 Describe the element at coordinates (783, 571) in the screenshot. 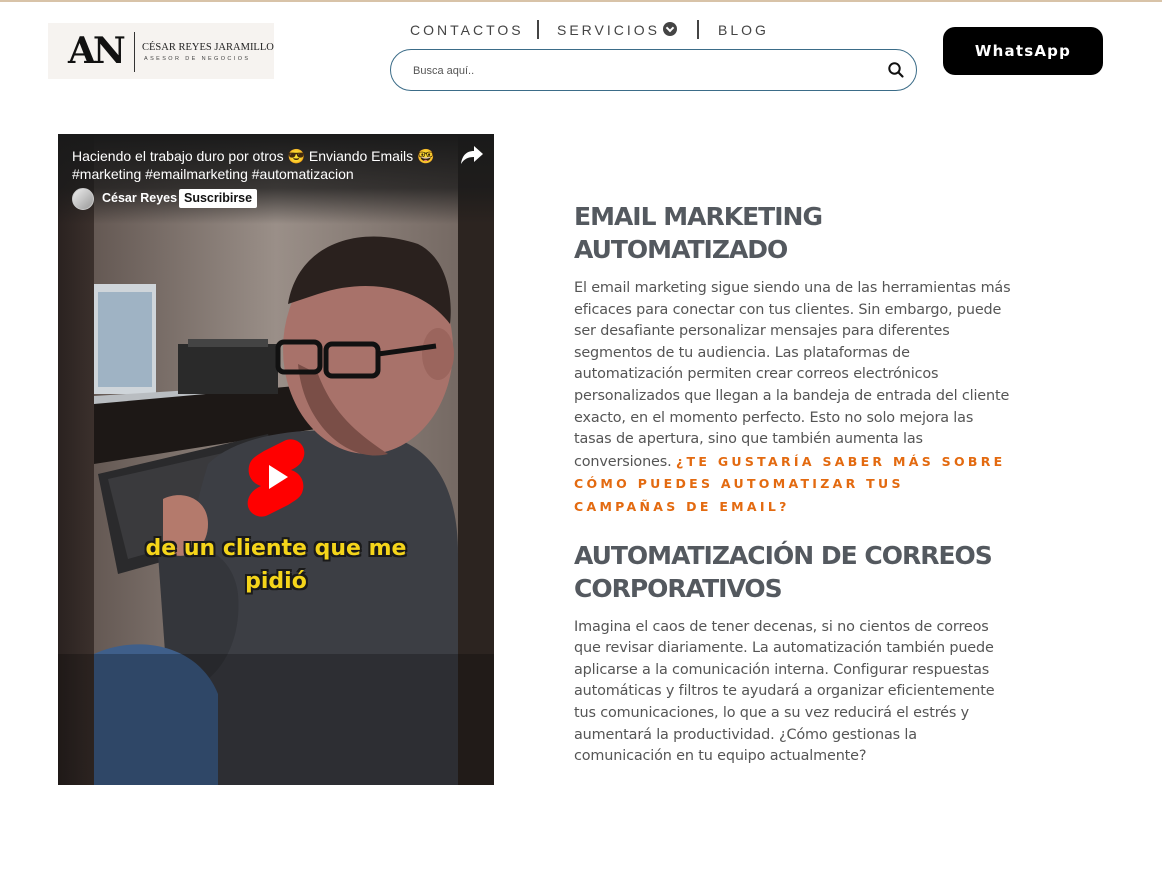

I see `section-heading-corporate-email: AUTOMATIZACIÓN DE CORREOS CORPORATIVOS` at that location.